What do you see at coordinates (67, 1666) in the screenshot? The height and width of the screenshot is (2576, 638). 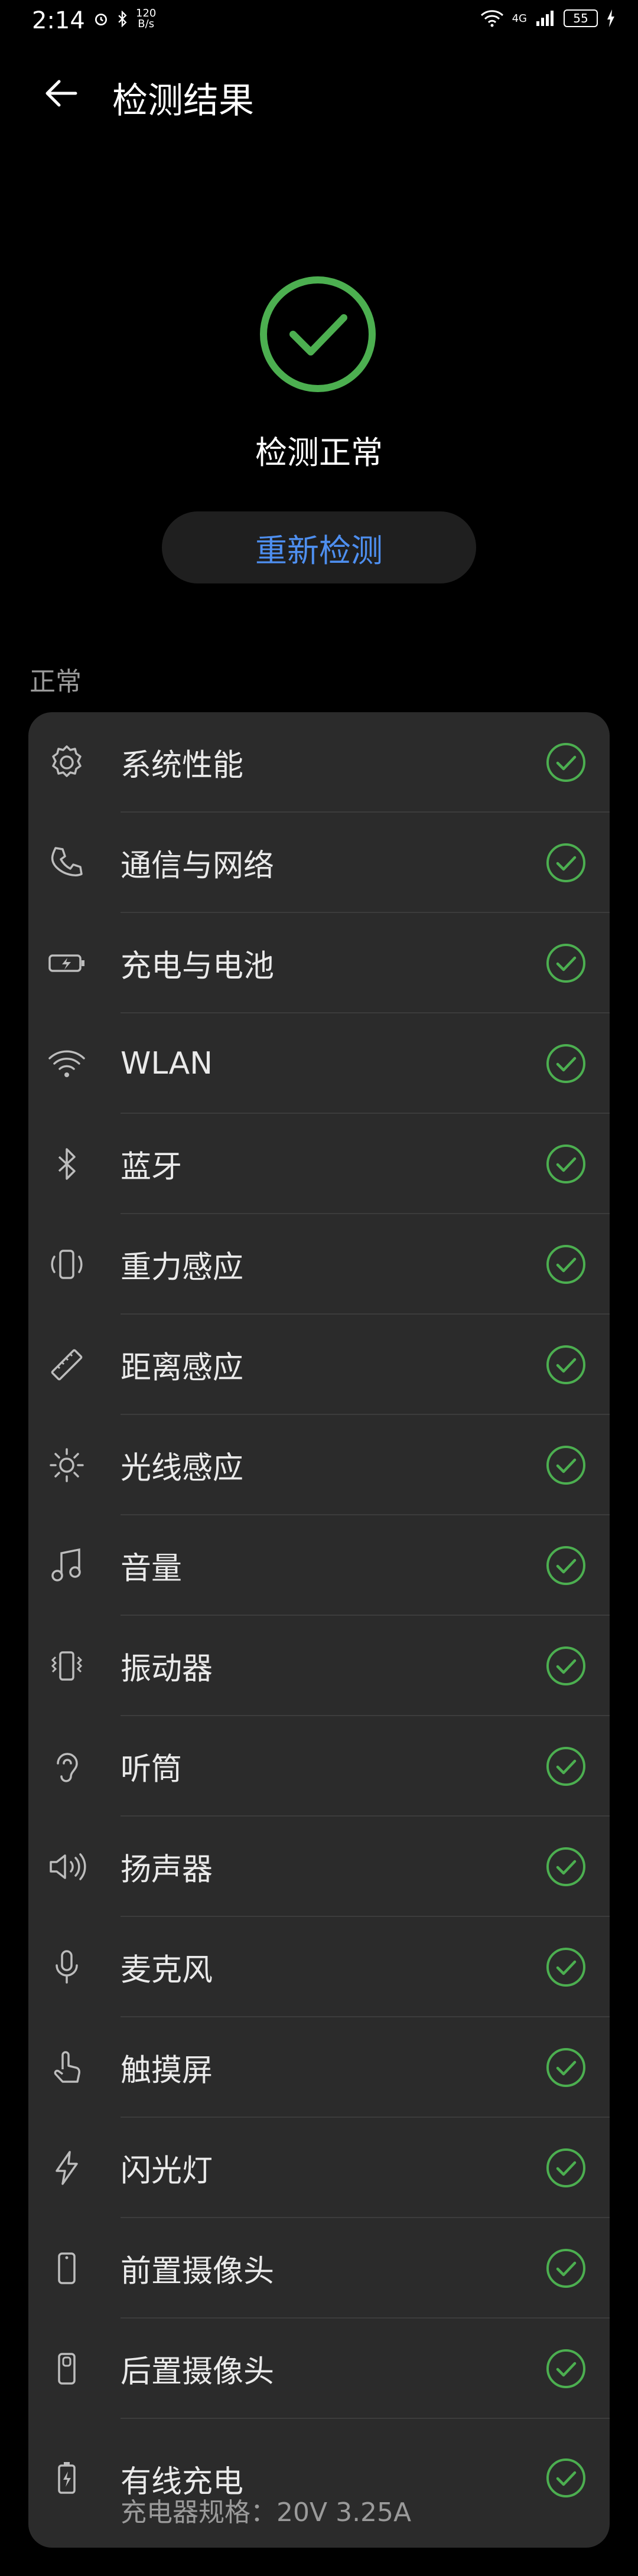 I see `vibrate-icon` at bounding box center [67, 1666].